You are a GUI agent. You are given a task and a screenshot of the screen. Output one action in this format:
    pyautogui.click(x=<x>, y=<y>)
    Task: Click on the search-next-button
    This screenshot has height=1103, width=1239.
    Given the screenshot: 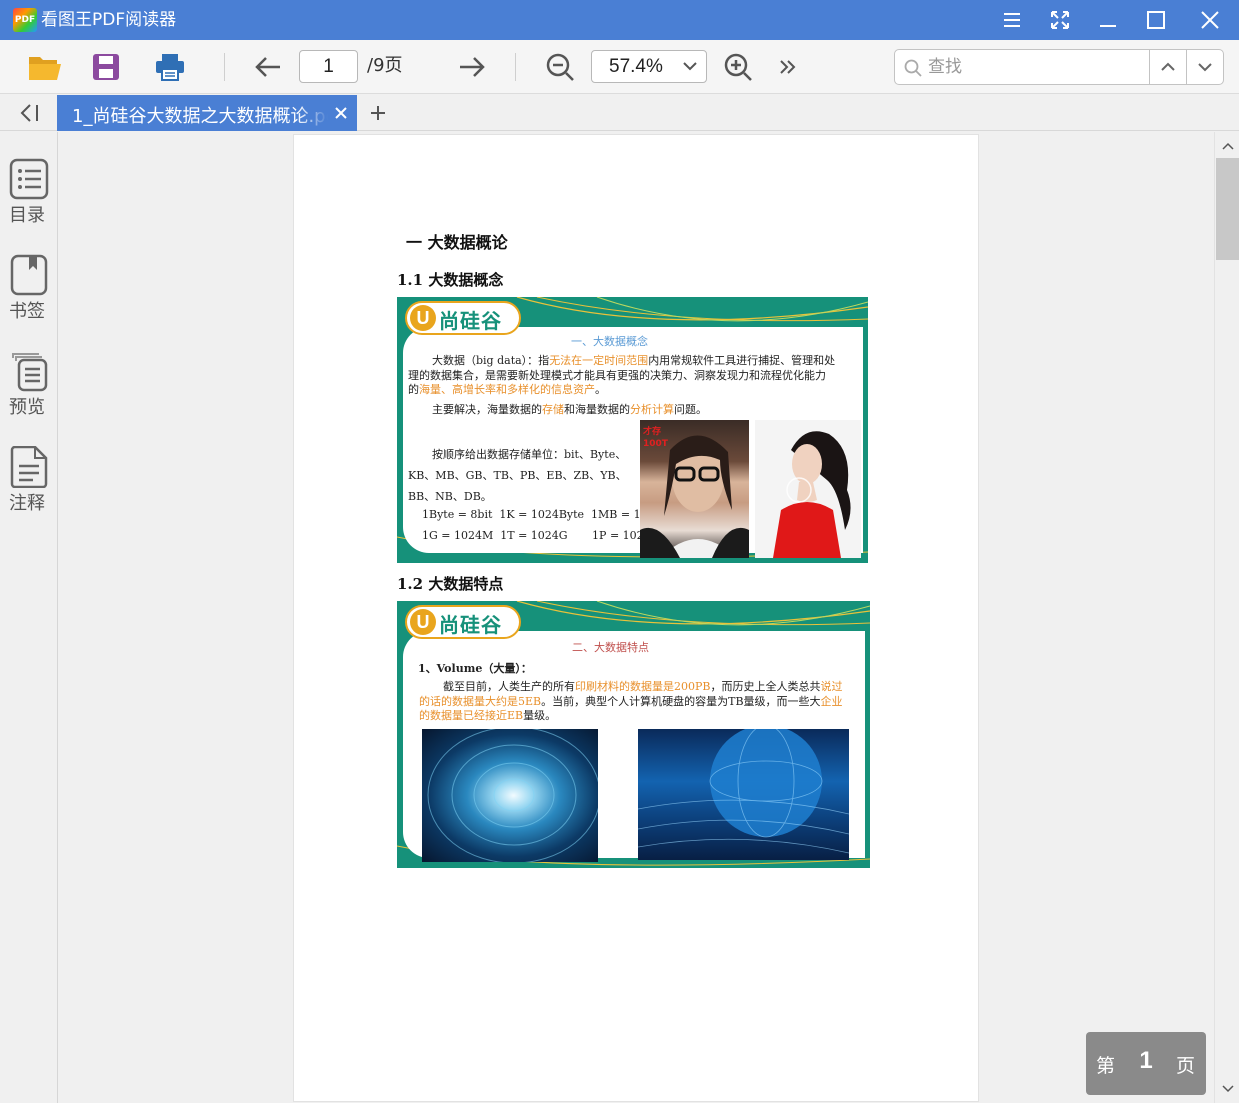 What is the action you would take?
    pyautogui.click(x=1204, y=67)
    